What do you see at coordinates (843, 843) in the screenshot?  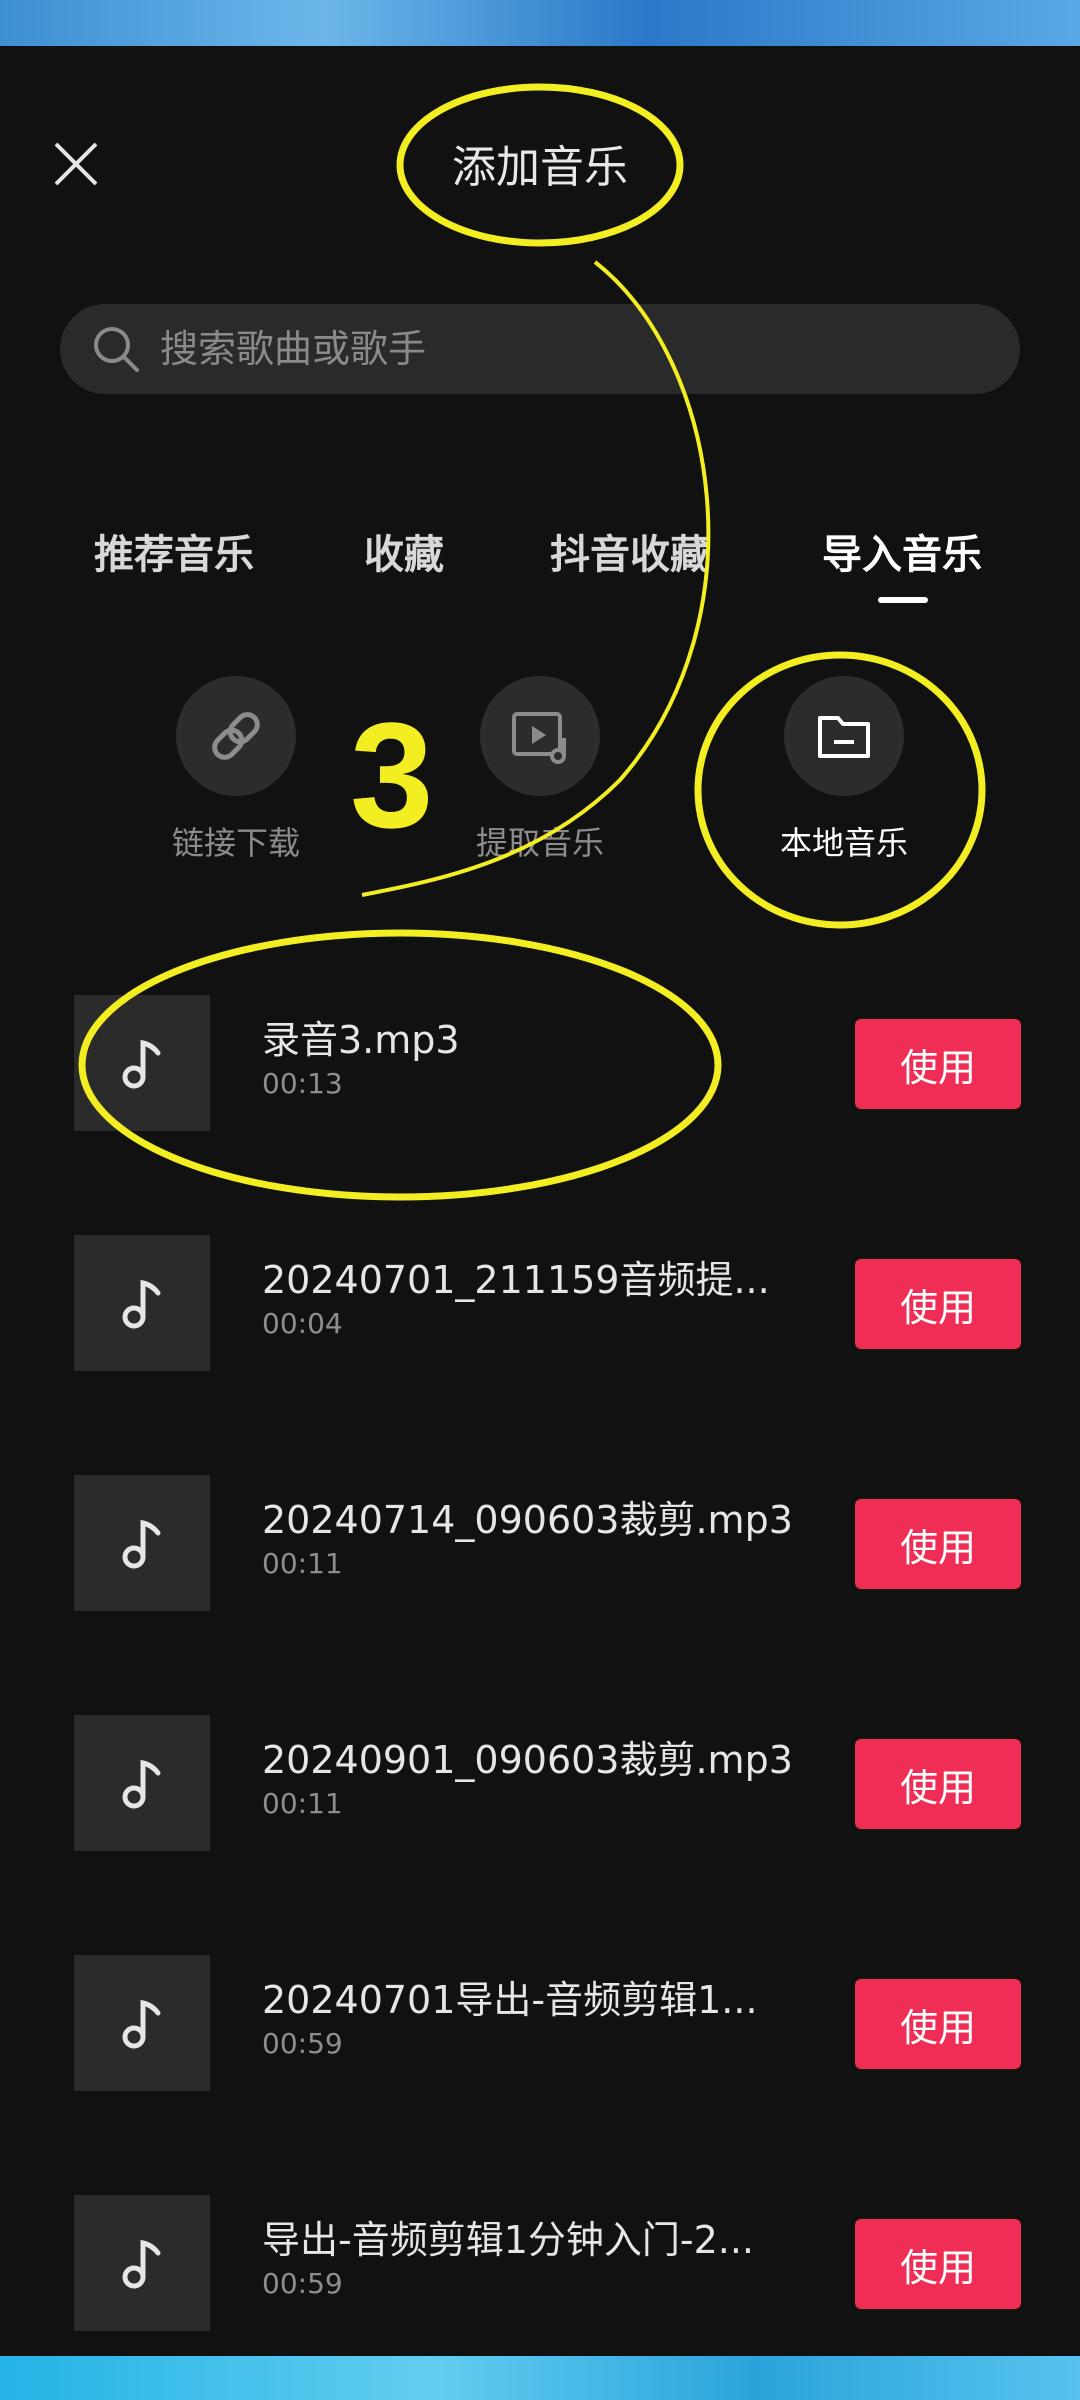 I see `local-music-label: 本地音乐` at bounding box center [843, 843].